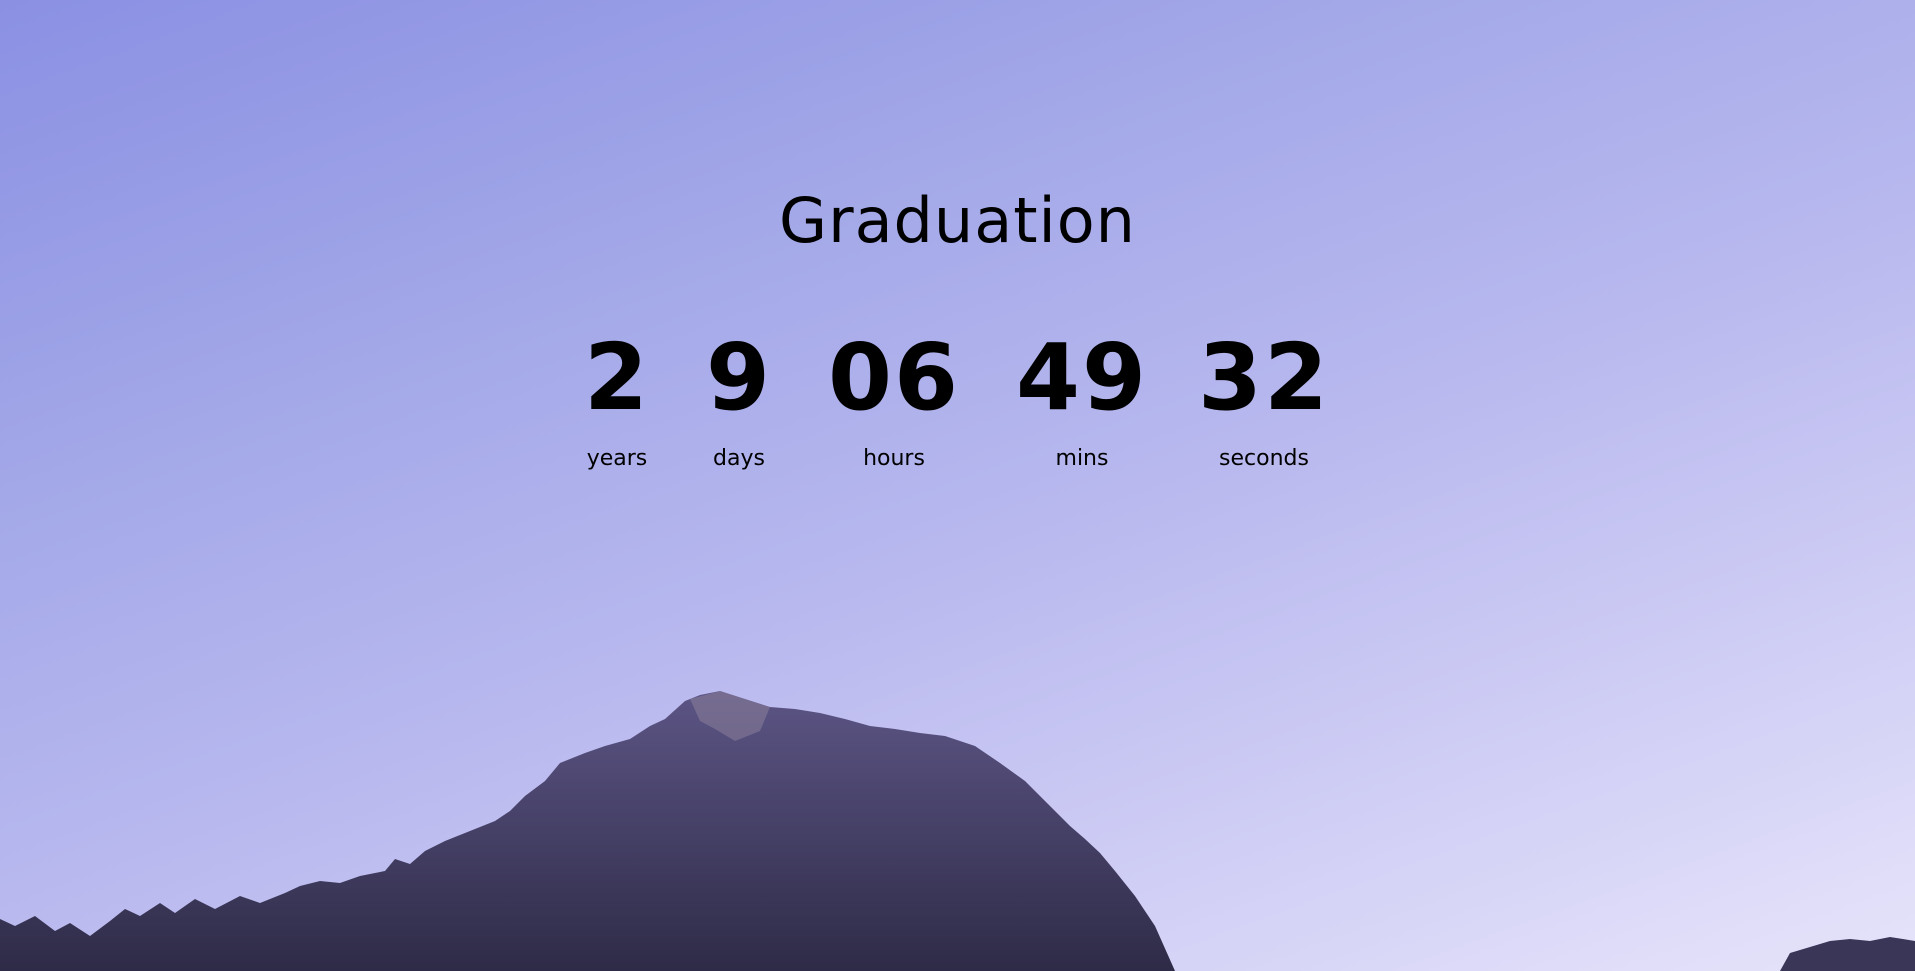 This screenshot has height=971, width=1915. What do you see at coordinates (894, 377) in the screenshot?
I see `hours-value: 06` at bounding box center [894, 377].